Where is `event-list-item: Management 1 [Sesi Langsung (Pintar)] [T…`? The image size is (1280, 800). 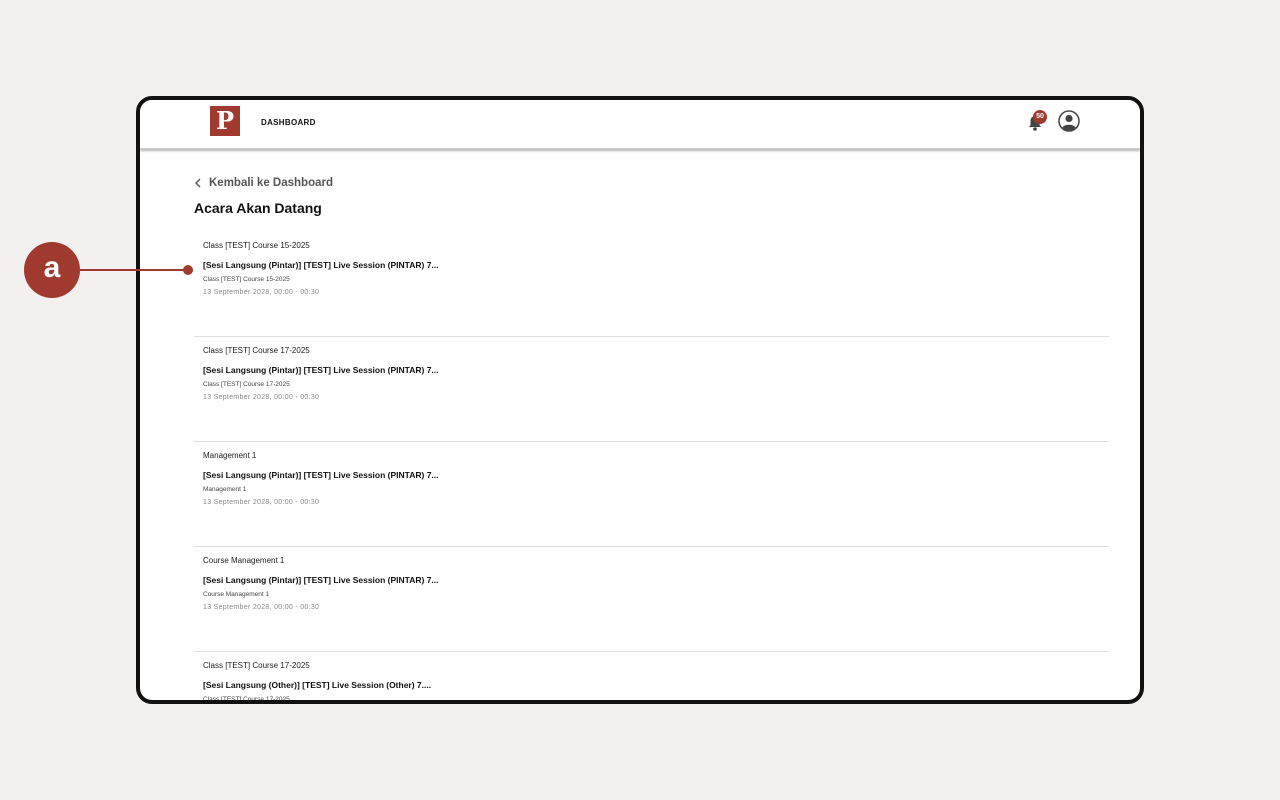
event-list-item: Management 1 [Sesi Langsung (Pintar)] [T… is located at coordinates (651, 494).